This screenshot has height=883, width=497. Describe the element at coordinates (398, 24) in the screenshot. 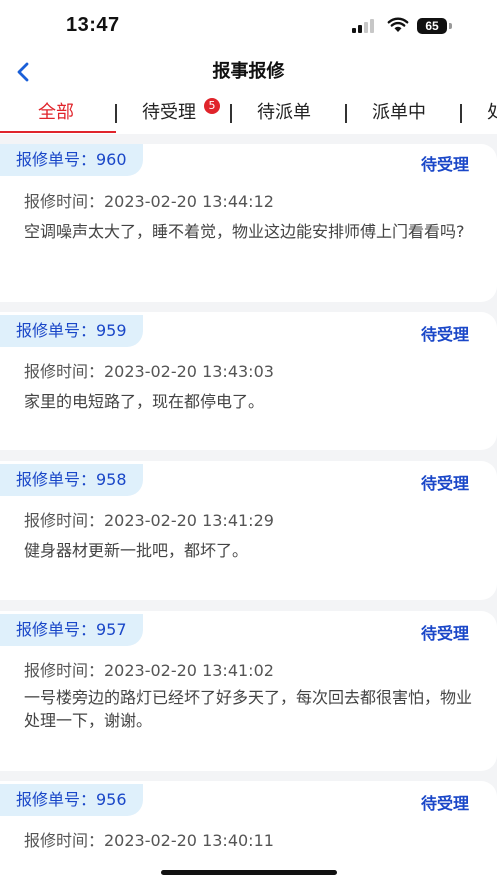

I see `wifi-icon` at that location.